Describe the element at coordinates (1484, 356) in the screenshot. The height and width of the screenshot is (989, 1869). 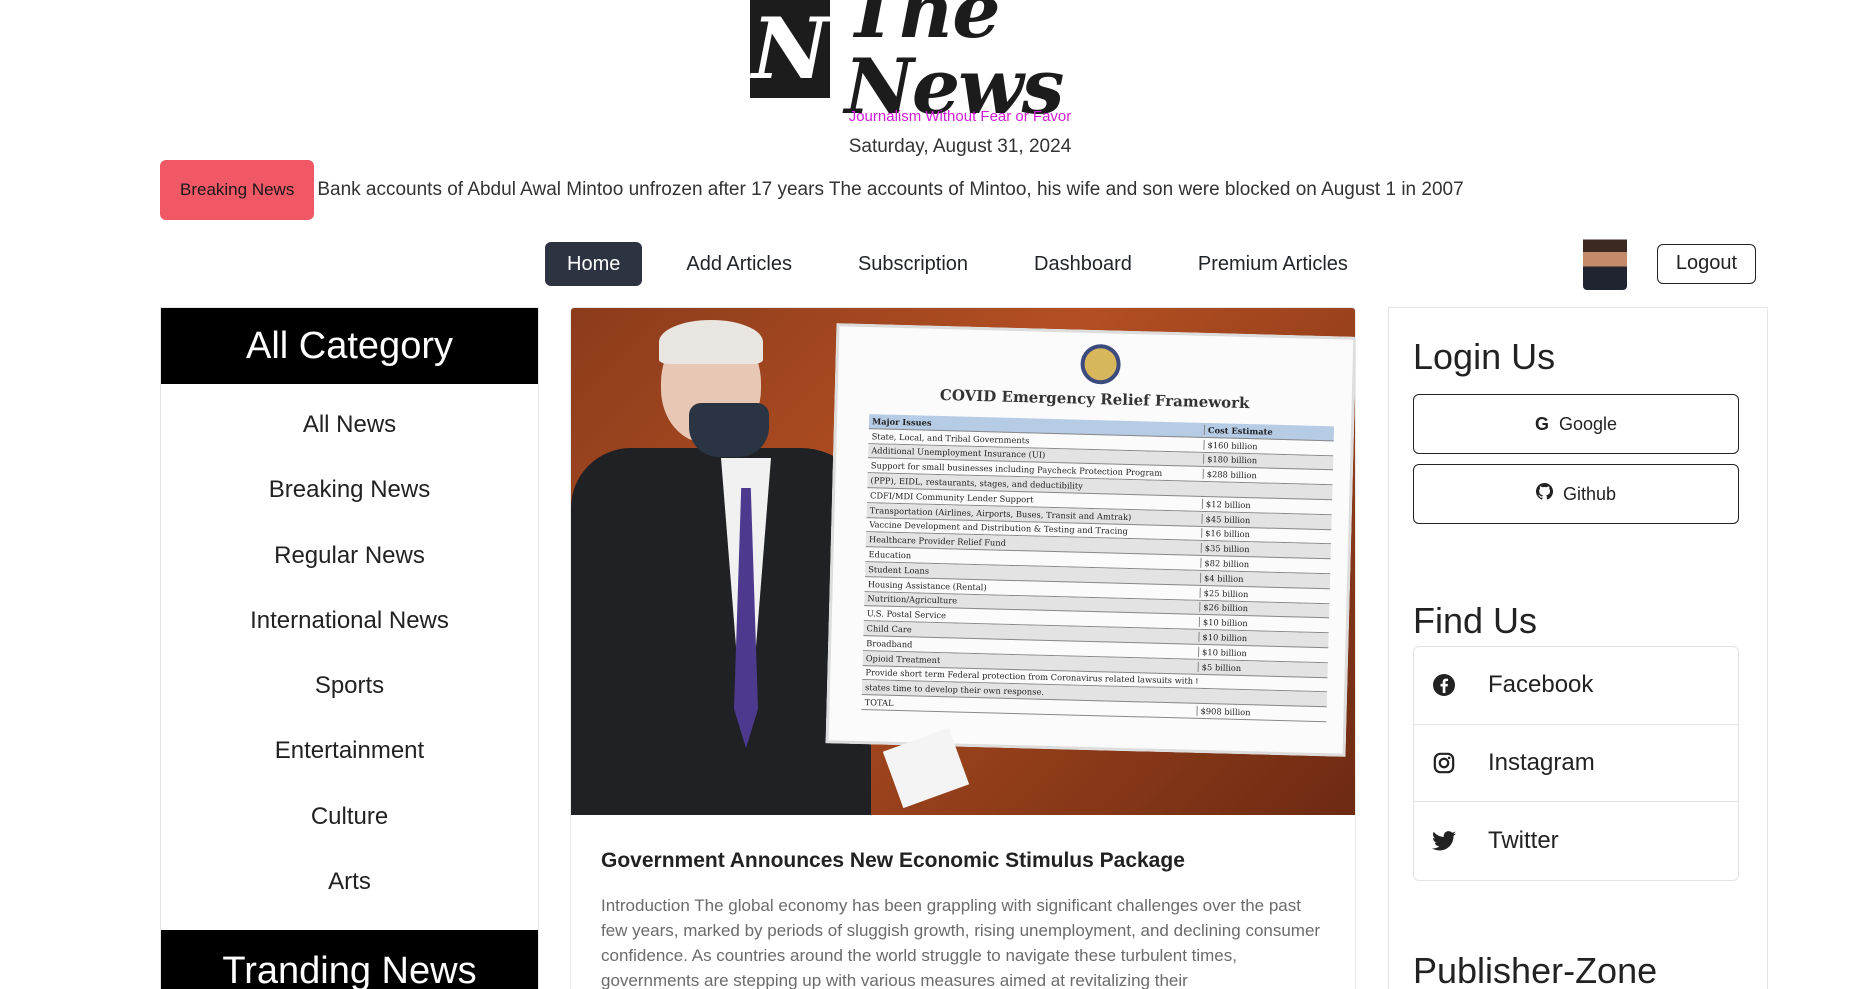
I see `login-heading: Login Us` at that location.